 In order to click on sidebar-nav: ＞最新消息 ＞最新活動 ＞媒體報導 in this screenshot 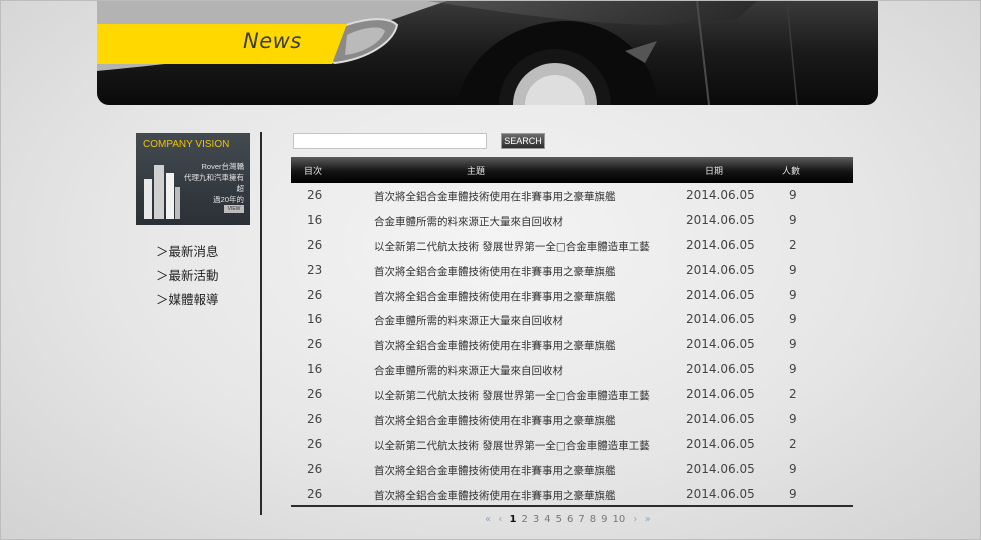, I will do `click(187, 279)`.